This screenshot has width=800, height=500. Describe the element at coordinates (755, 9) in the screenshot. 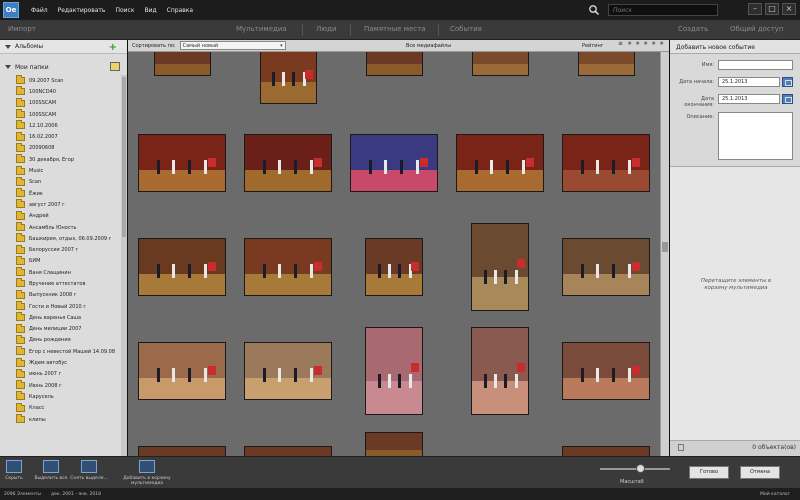

I see `minimize-button: –` at that location.